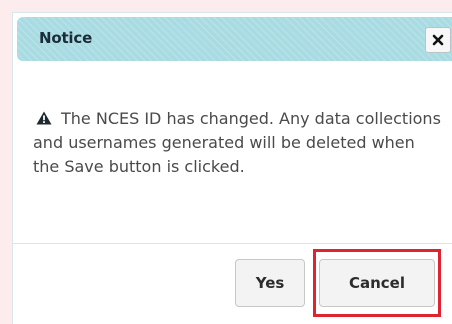 The height and width of the screenshot is (324, 452). I want to click on close-button, so click(438, 40).